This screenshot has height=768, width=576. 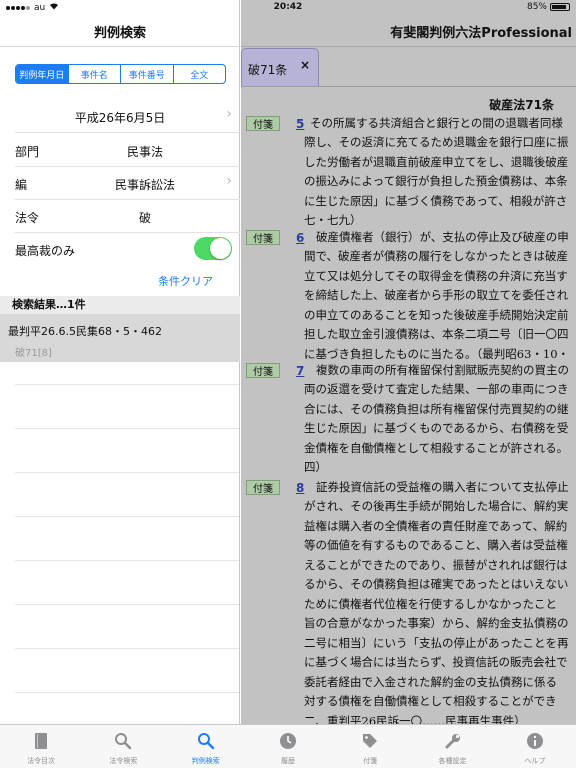 I want to click on tab-divider, so click(x=408, y=86).